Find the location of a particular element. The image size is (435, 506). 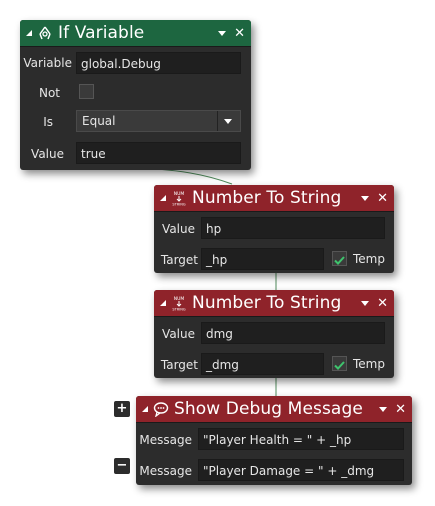

variable-field: global.Debug is located at coordinates (158, 63).